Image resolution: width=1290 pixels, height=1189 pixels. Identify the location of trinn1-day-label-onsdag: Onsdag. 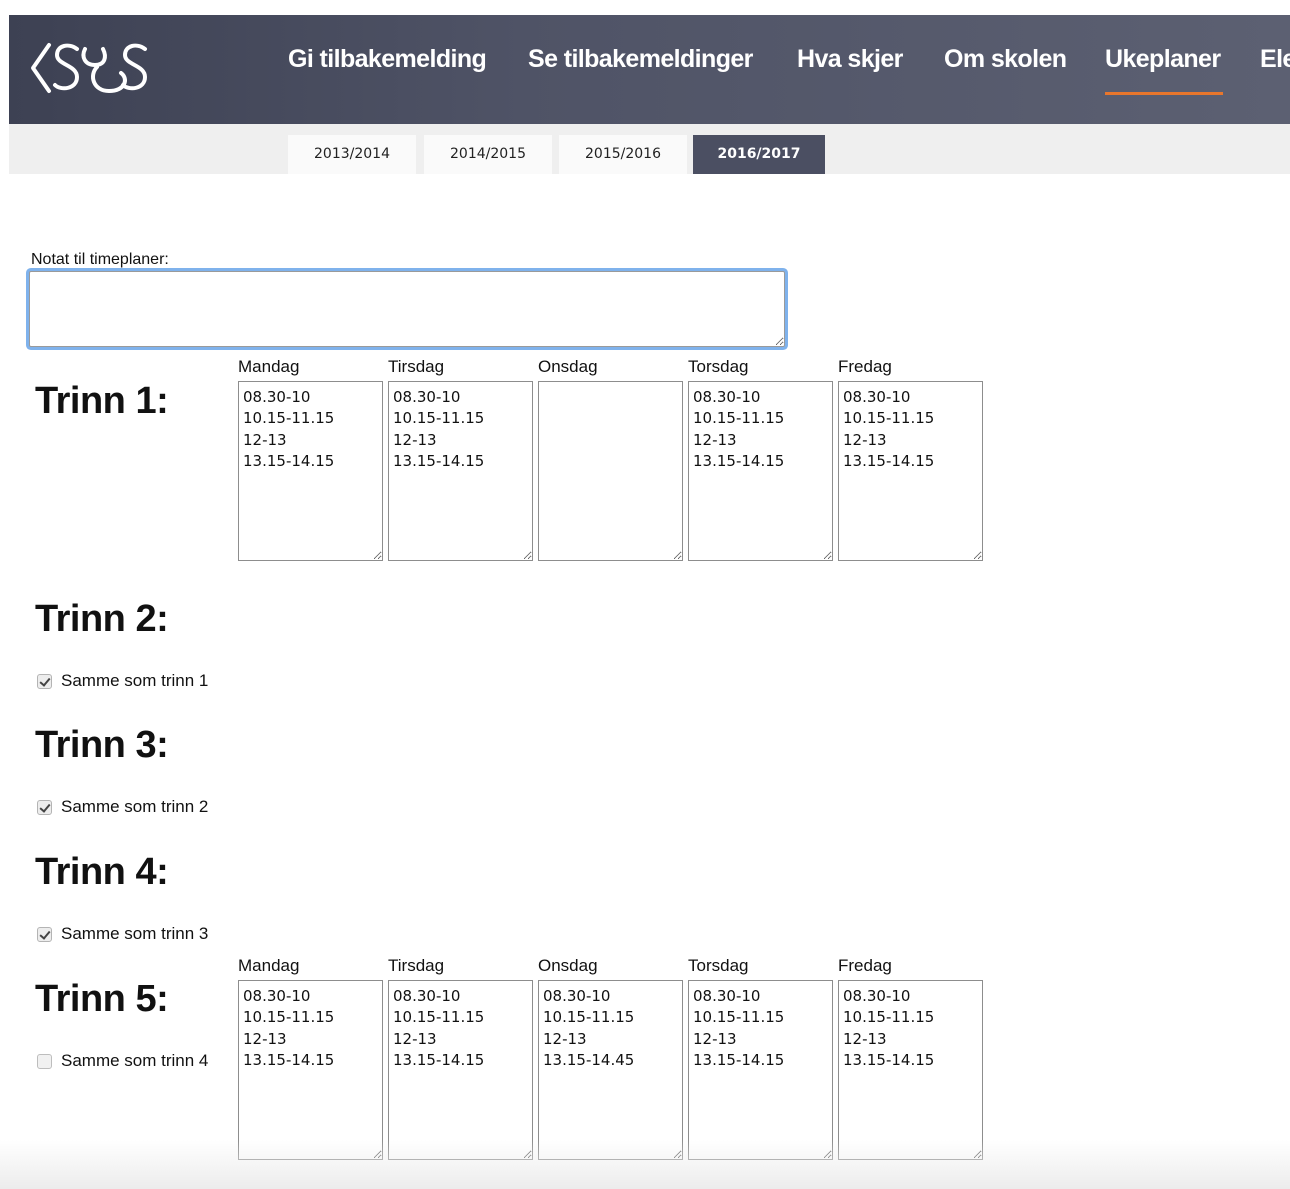
(568, 366).